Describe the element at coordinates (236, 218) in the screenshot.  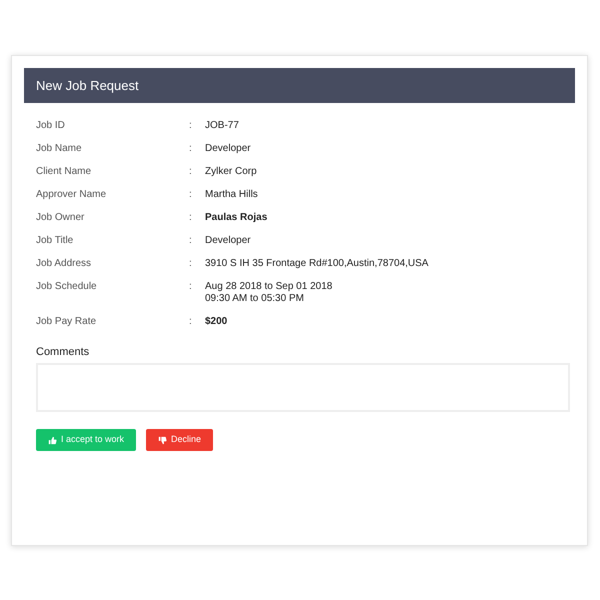
I see `field-value: Paulas Rojas` at that location.